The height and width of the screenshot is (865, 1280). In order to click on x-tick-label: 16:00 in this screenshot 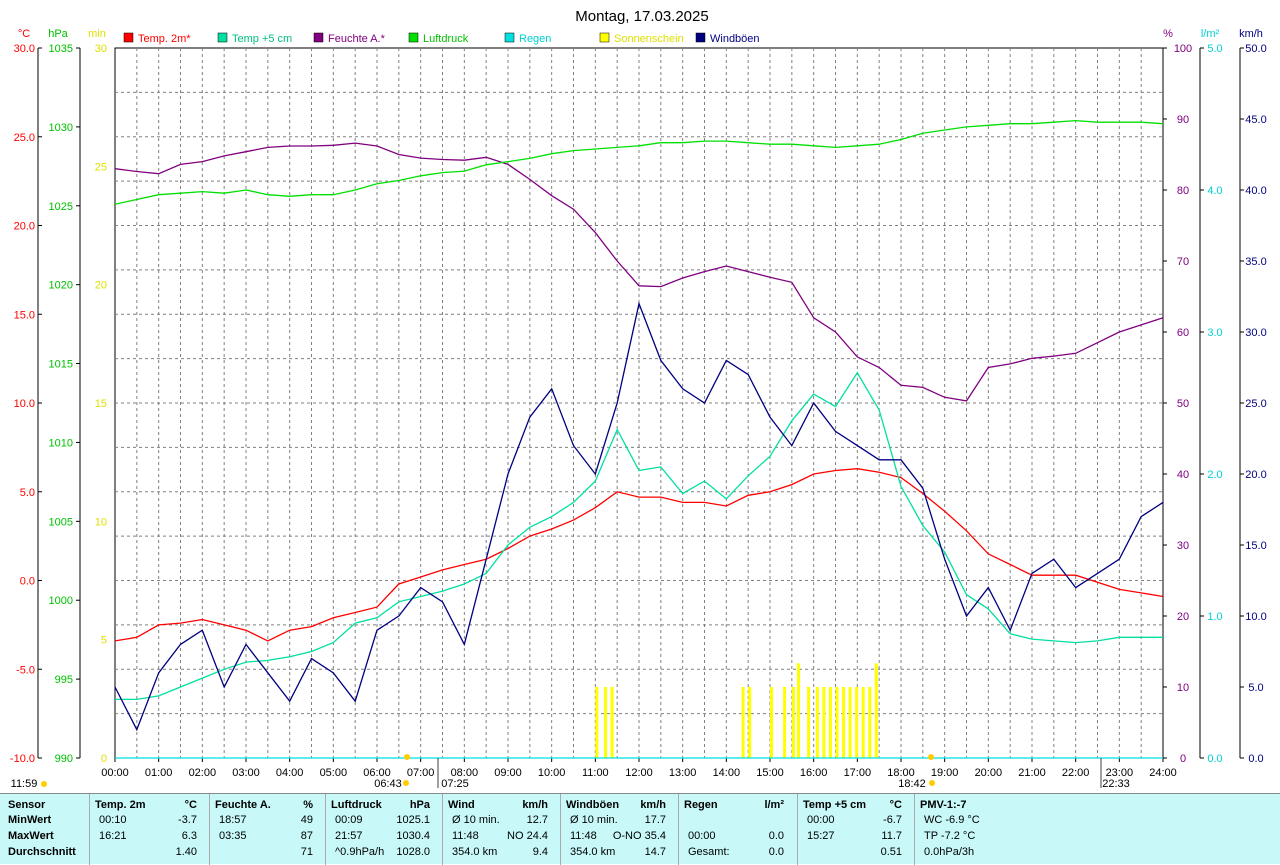, I will do `click(814, 773)`.